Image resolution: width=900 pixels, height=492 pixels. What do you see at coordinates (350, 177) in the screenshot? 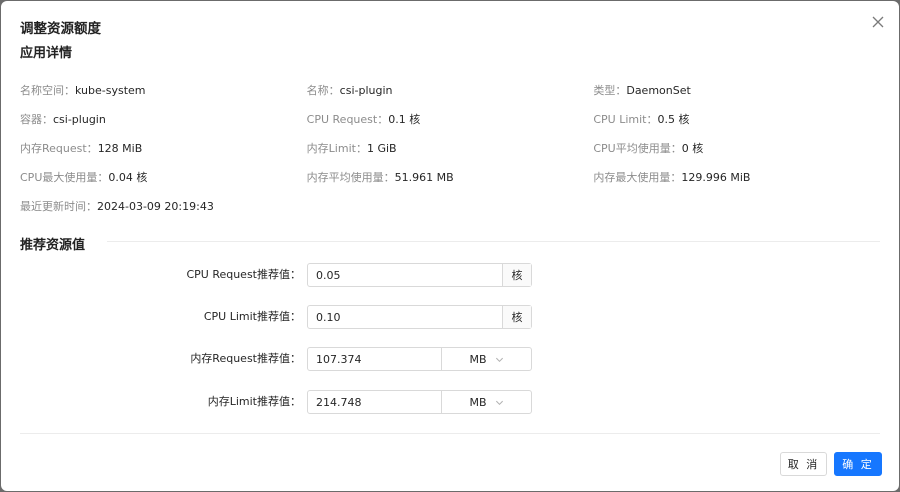
I see `details-item-label: 内存平均使用量：` at bounding box center [350, 177].